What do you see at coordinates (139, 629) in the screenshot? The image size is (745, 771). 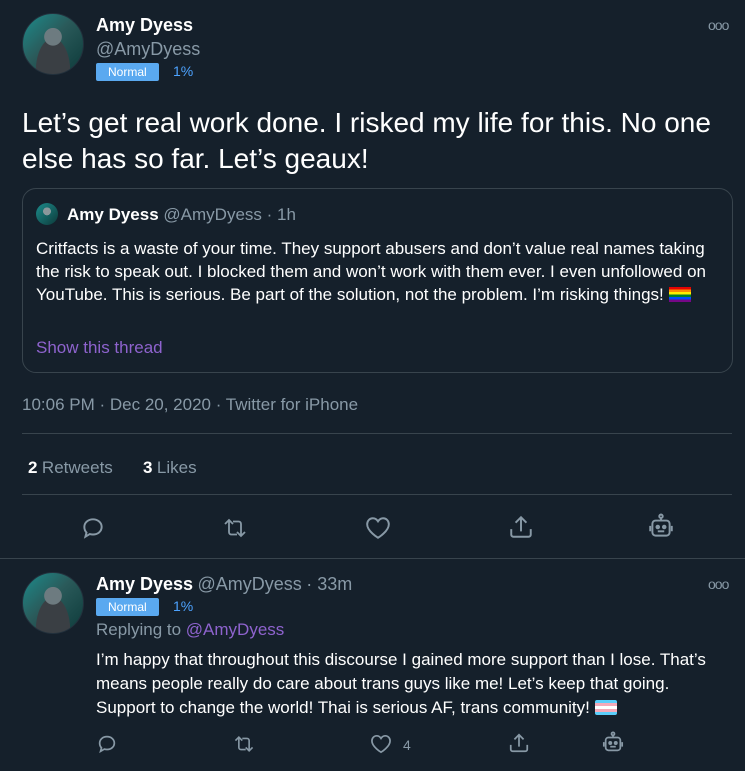 I see `replying-to-label: Replying to` at bounding box center [139, 629].